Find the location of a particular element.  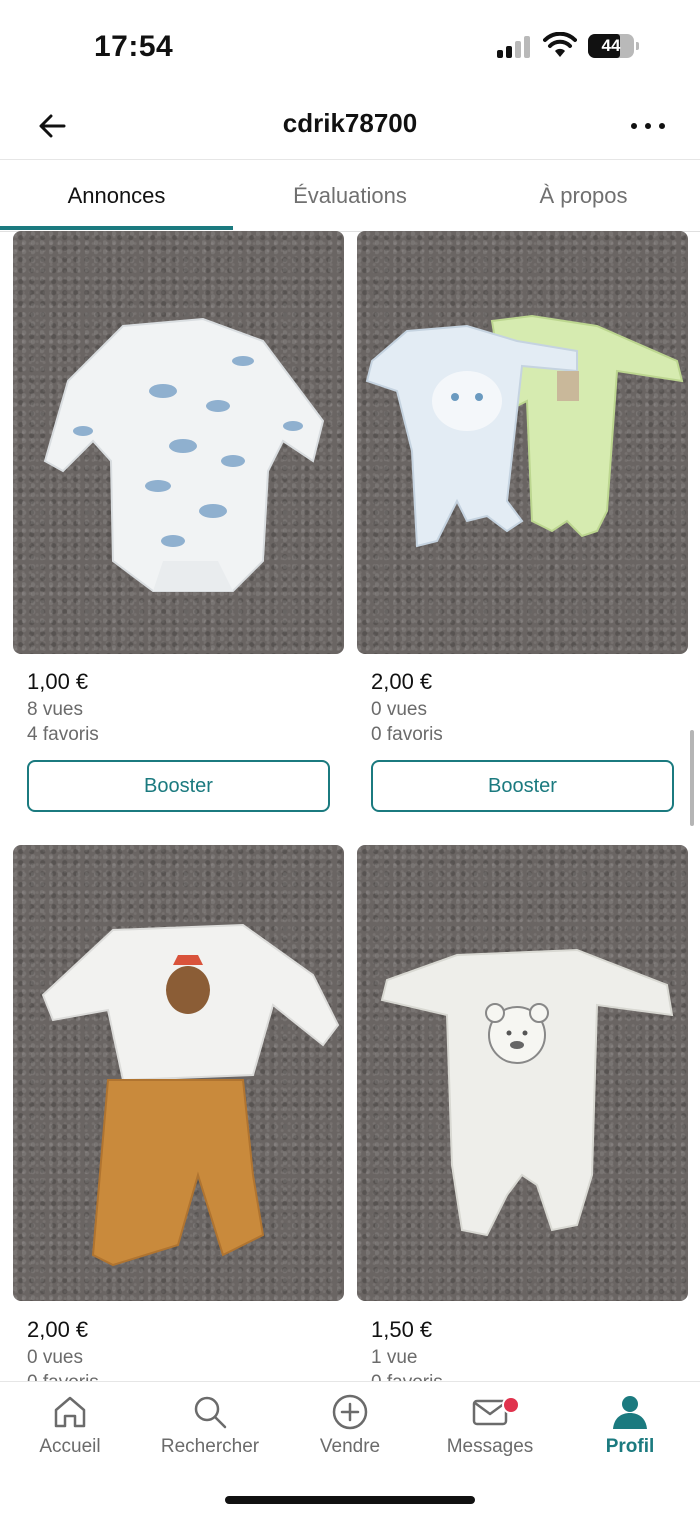

nav-vendre: Vendre is located at coordinates (350, 1432).